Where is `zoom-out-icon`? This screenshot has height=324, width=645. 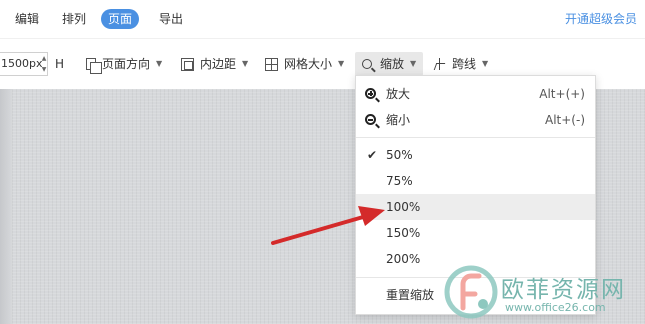 zoom-out-icon is located at coordinates (370, 119).